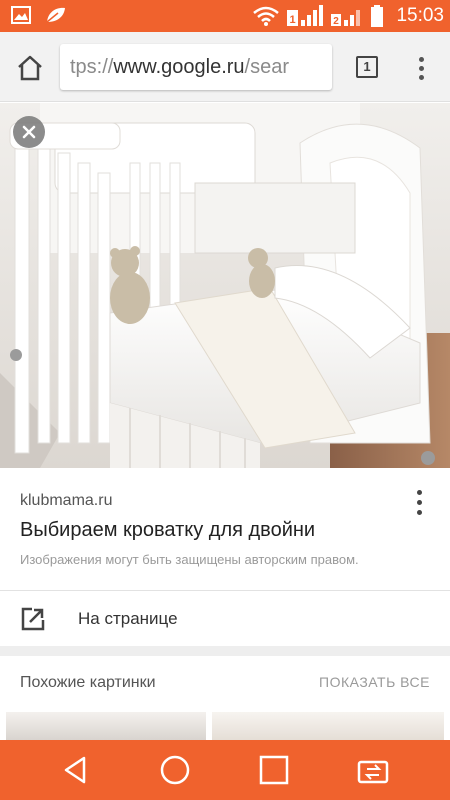 This screenshot has width=450, height=800. I want to click on tab-count: 1, so click(367, 67).